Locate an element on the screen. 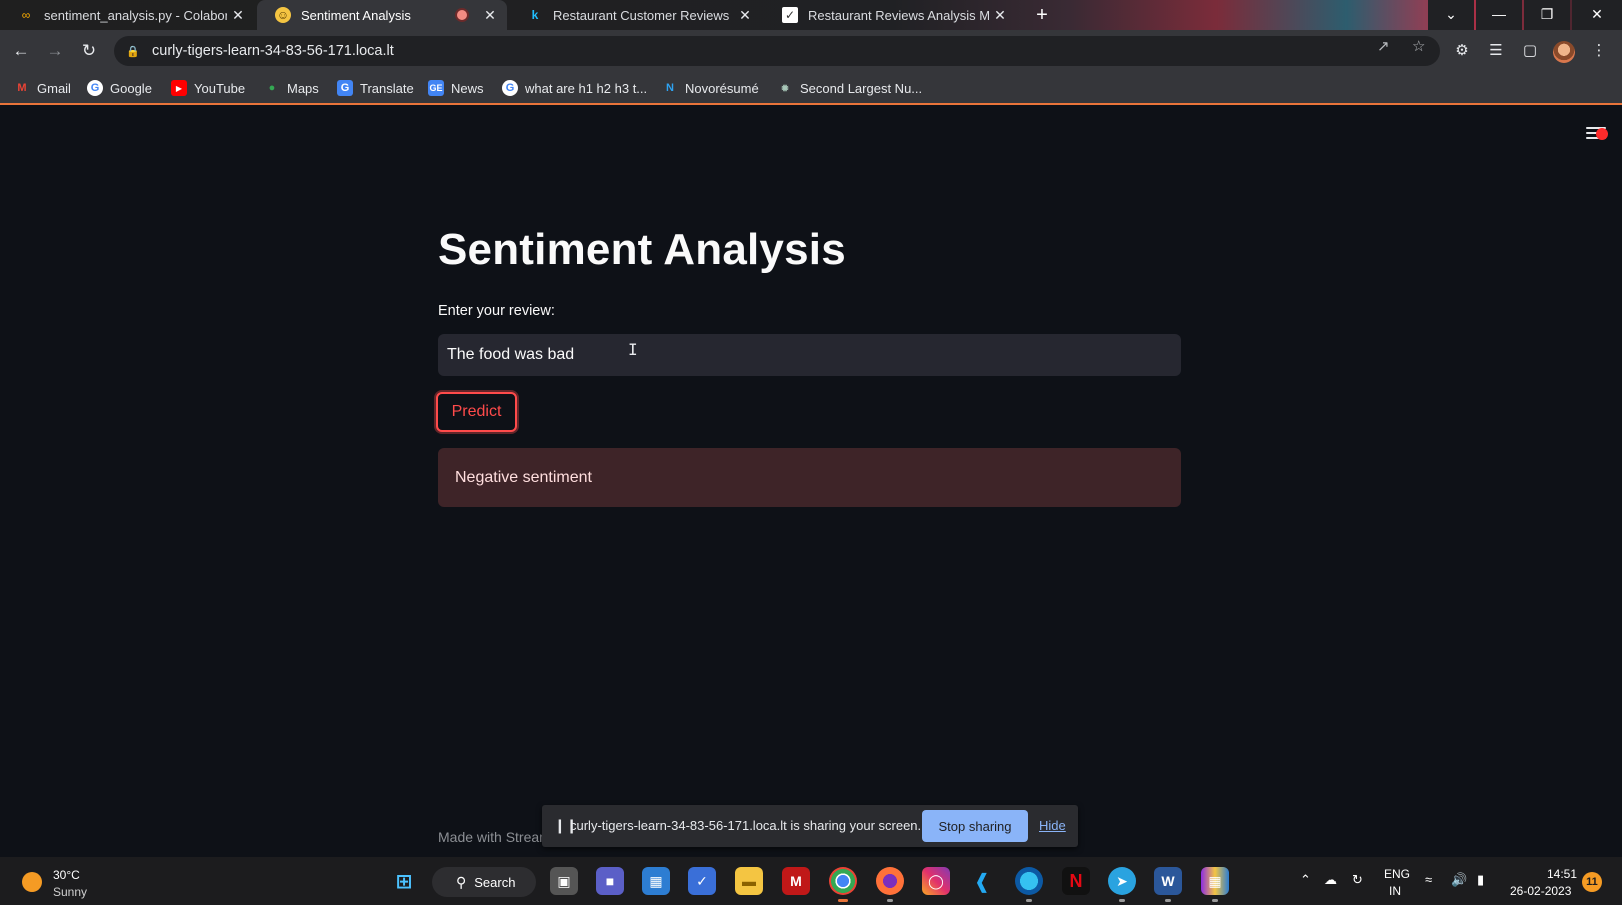 The height and width of the screenshot is (905, 1622). maps-pin-icon: ● is located at coordinates (272, 88).